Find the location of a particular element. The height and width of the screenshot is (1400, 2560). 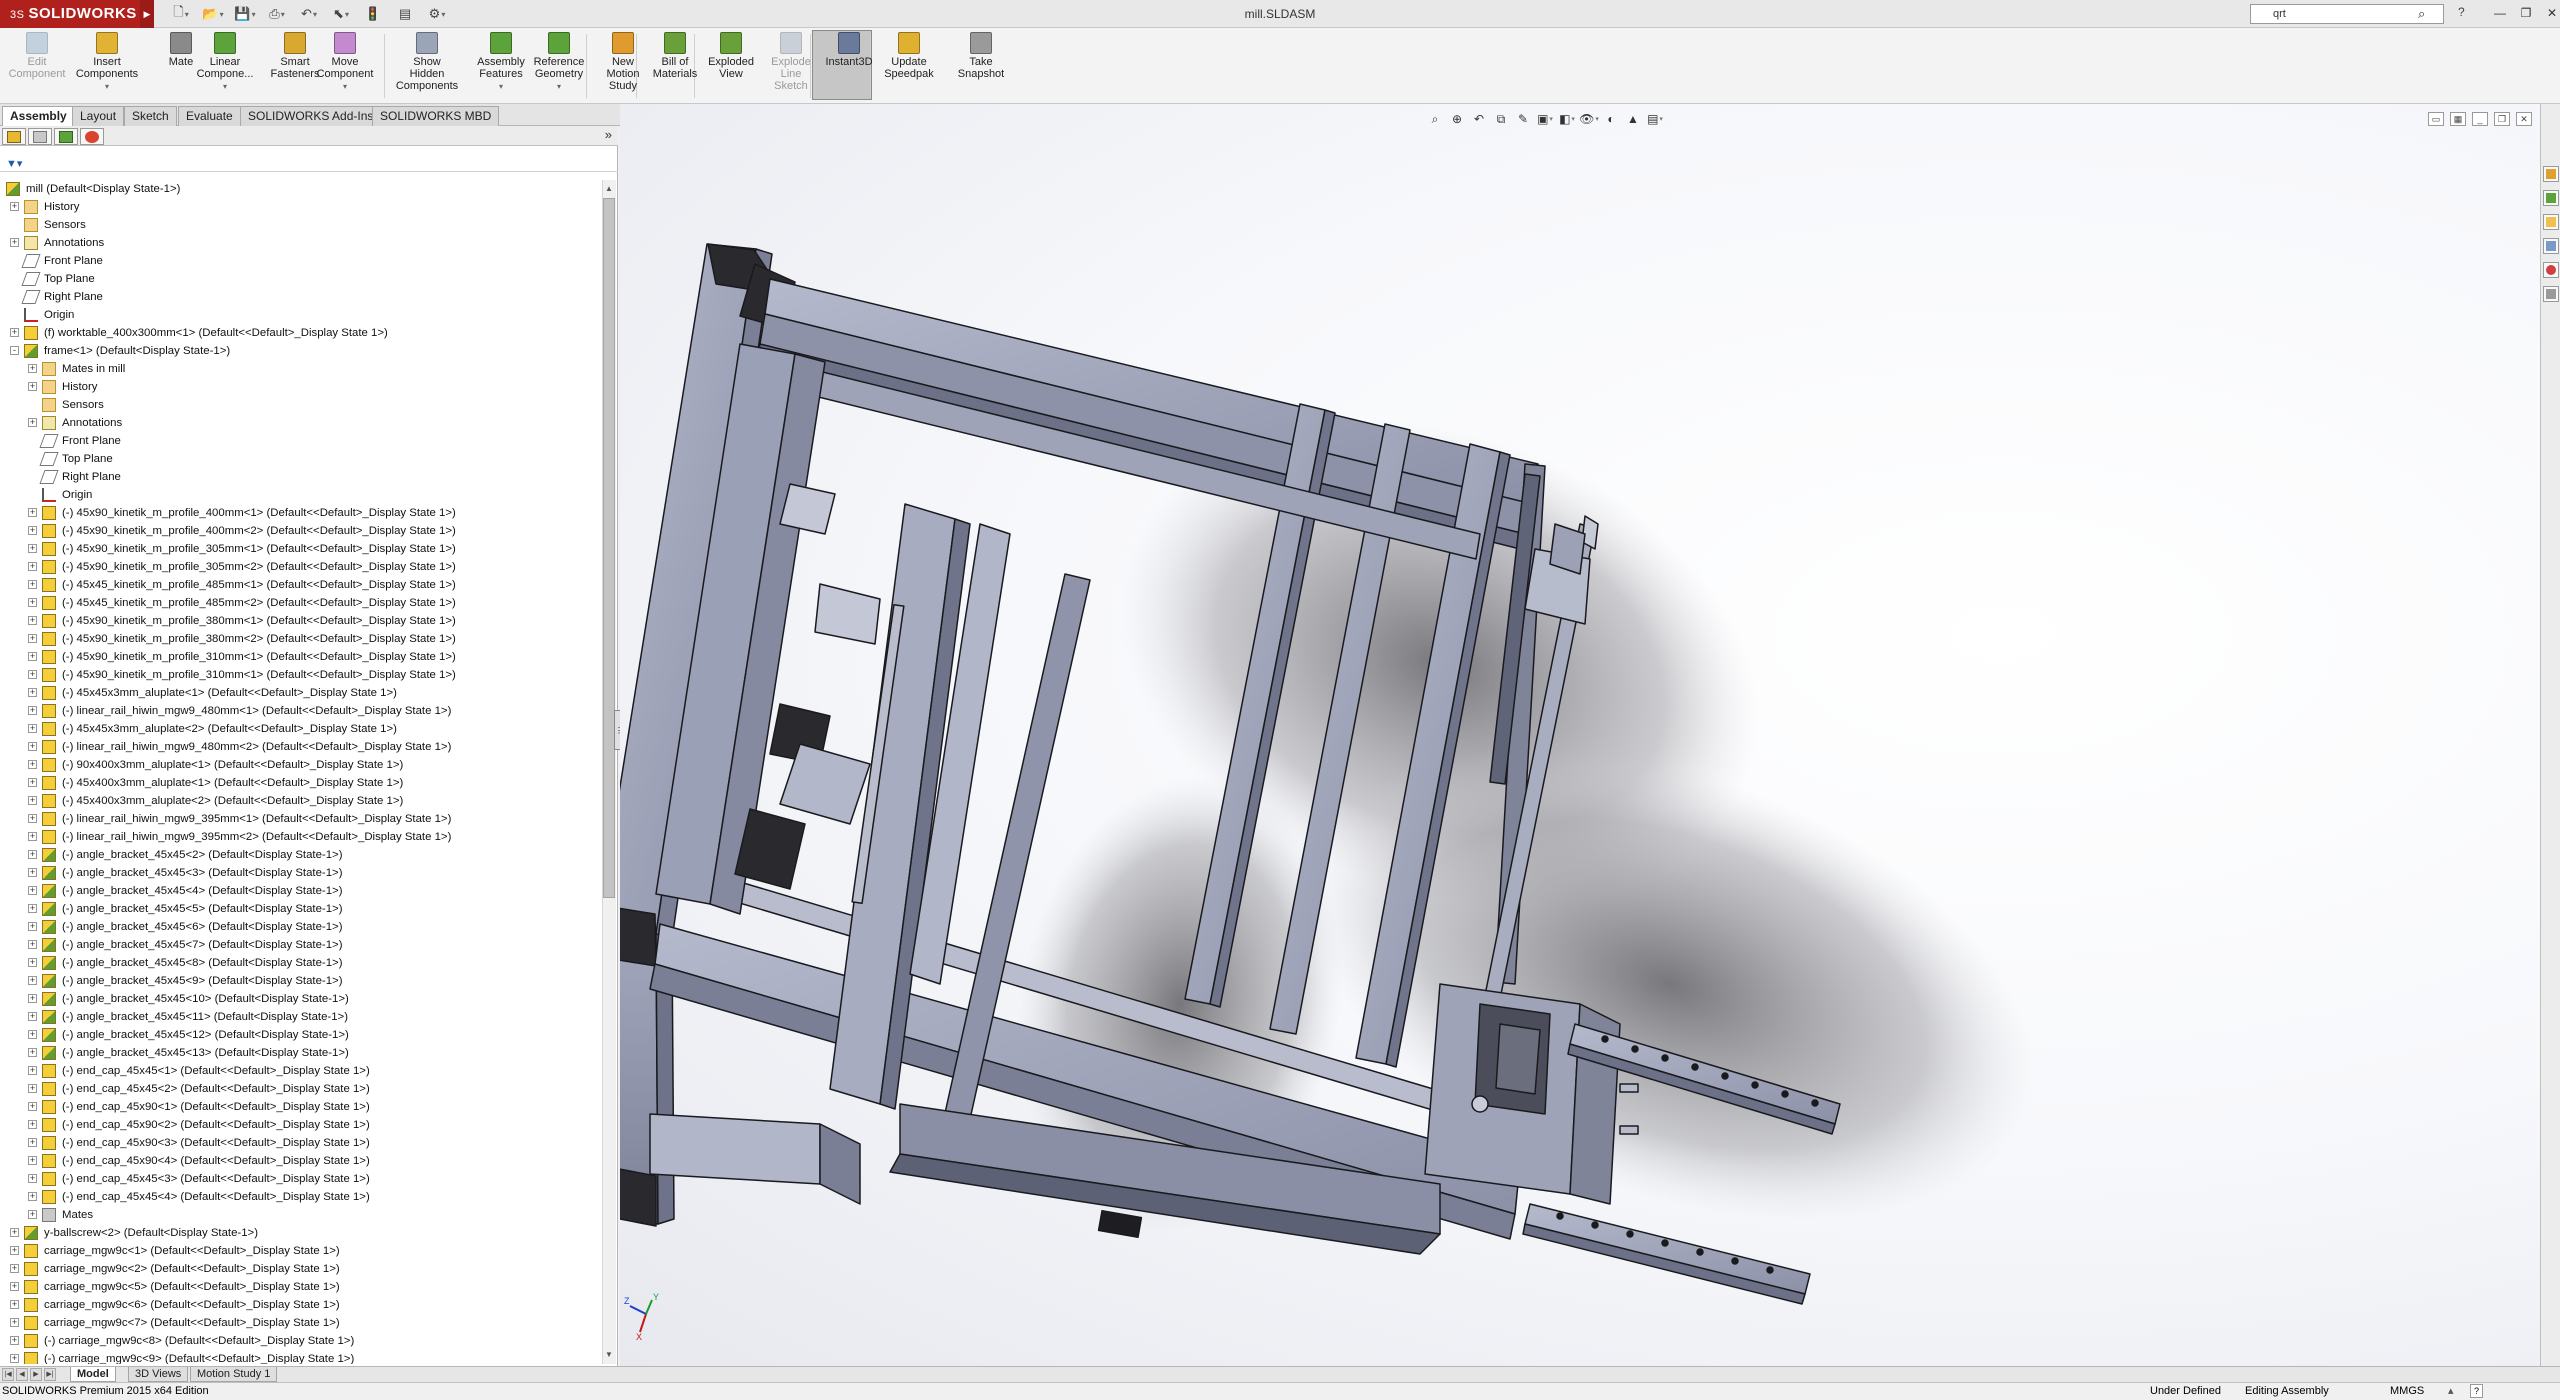

filter-icon: ▼▾ is located at coordinates (14, 163).